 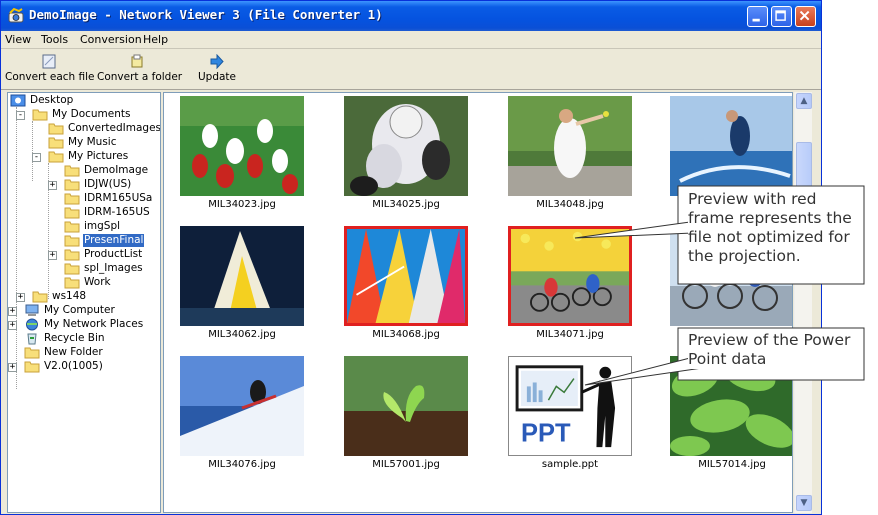 I want to click on tree-item: My Music, so click(x=83, y=142).